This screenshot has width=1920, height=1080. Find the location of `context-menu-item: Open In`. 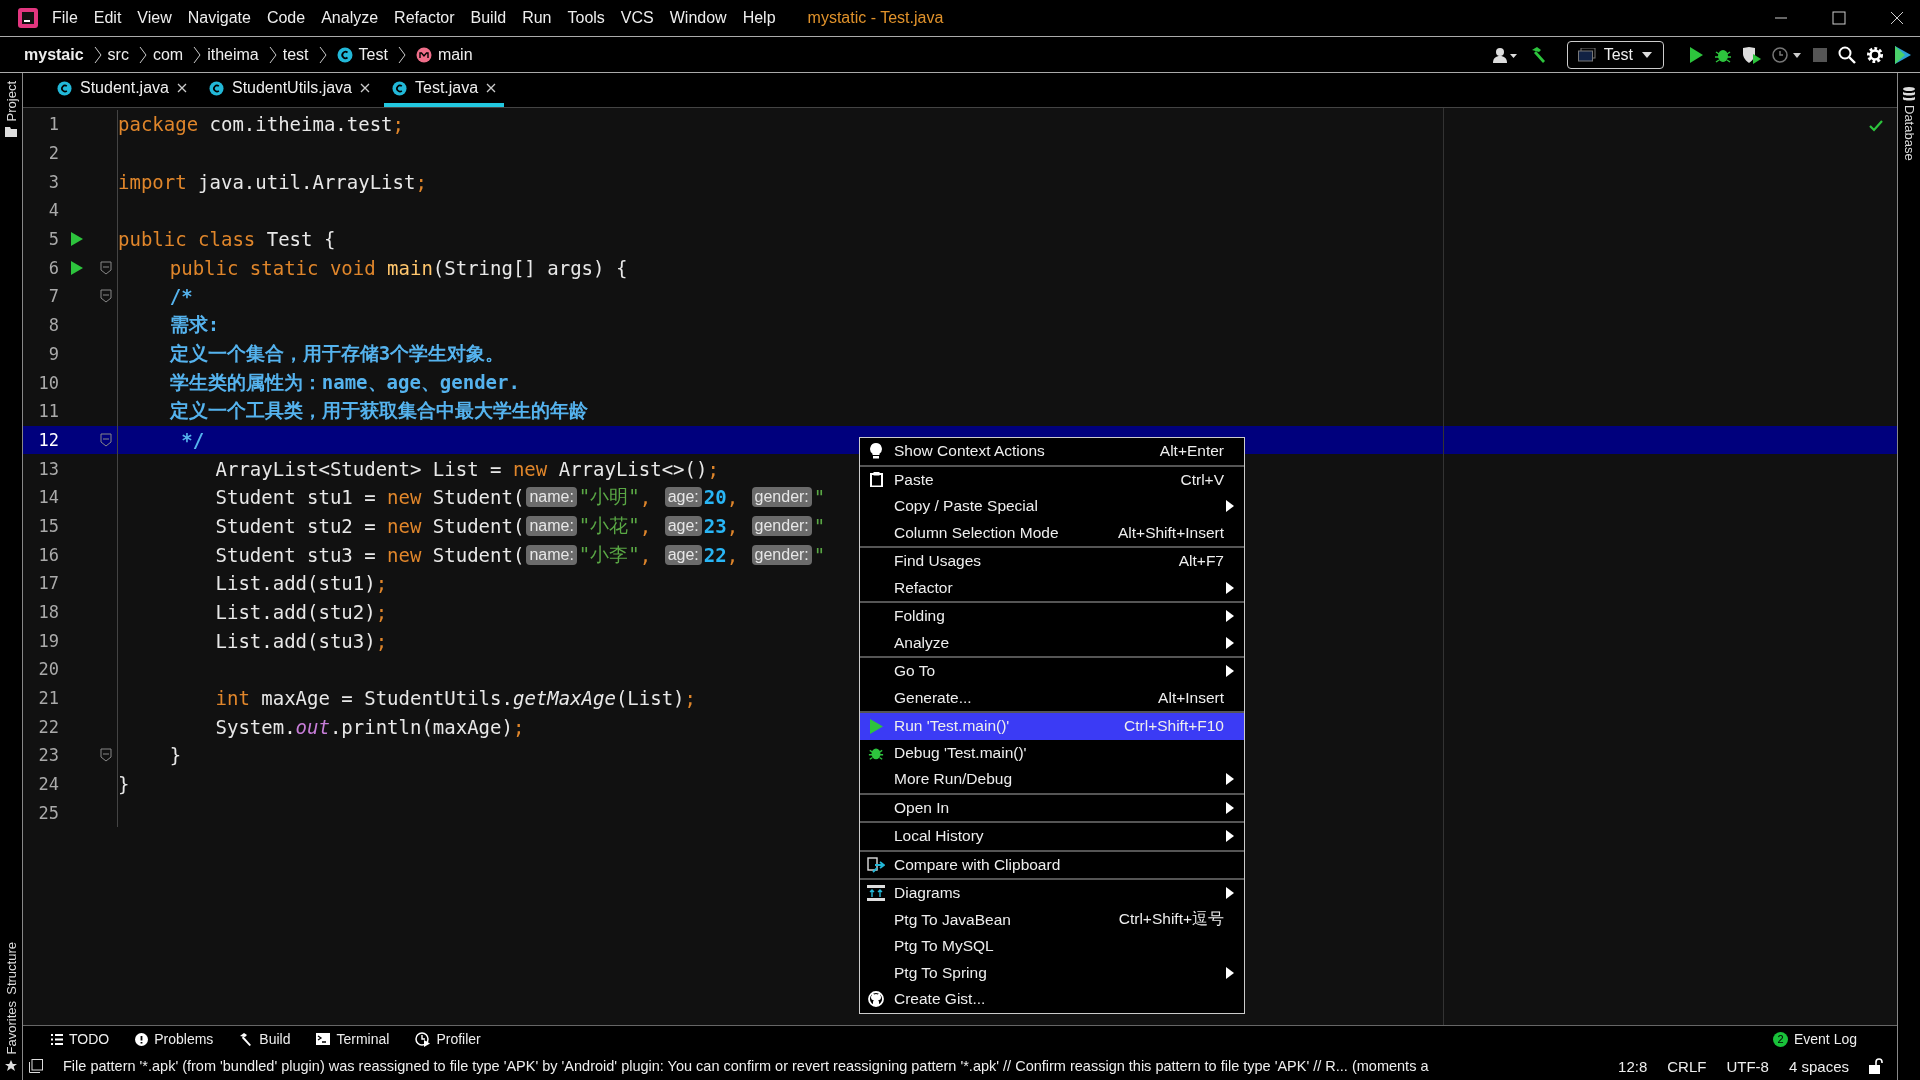

context-menu-item: Open In is located at coordinates (1052, 807).